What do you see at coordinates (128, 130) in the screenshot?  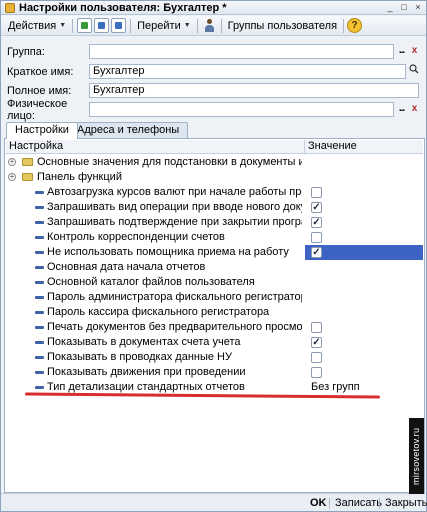 I see `tab-addresses: Адреса и телефоны` at bounding box center [128, 130].